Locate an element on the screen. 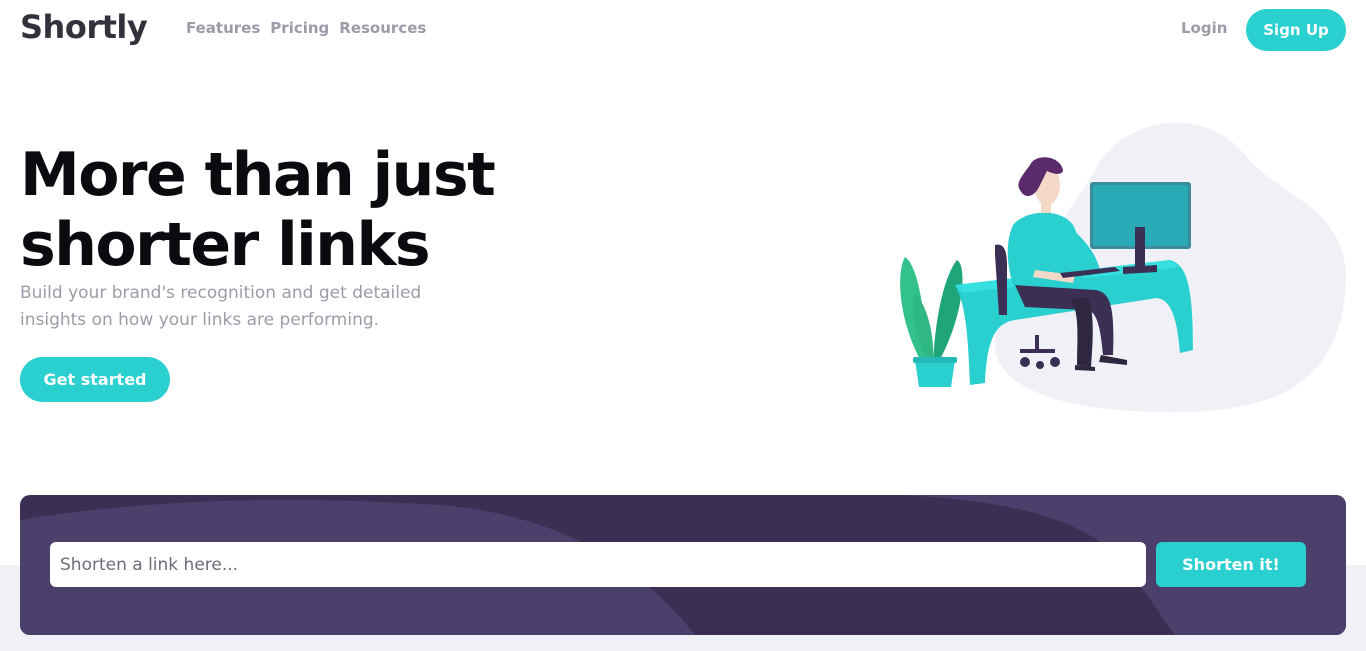 This screenshot has height=651, width=1366. nav-resources: Resources is located at coordinates (382, 28).